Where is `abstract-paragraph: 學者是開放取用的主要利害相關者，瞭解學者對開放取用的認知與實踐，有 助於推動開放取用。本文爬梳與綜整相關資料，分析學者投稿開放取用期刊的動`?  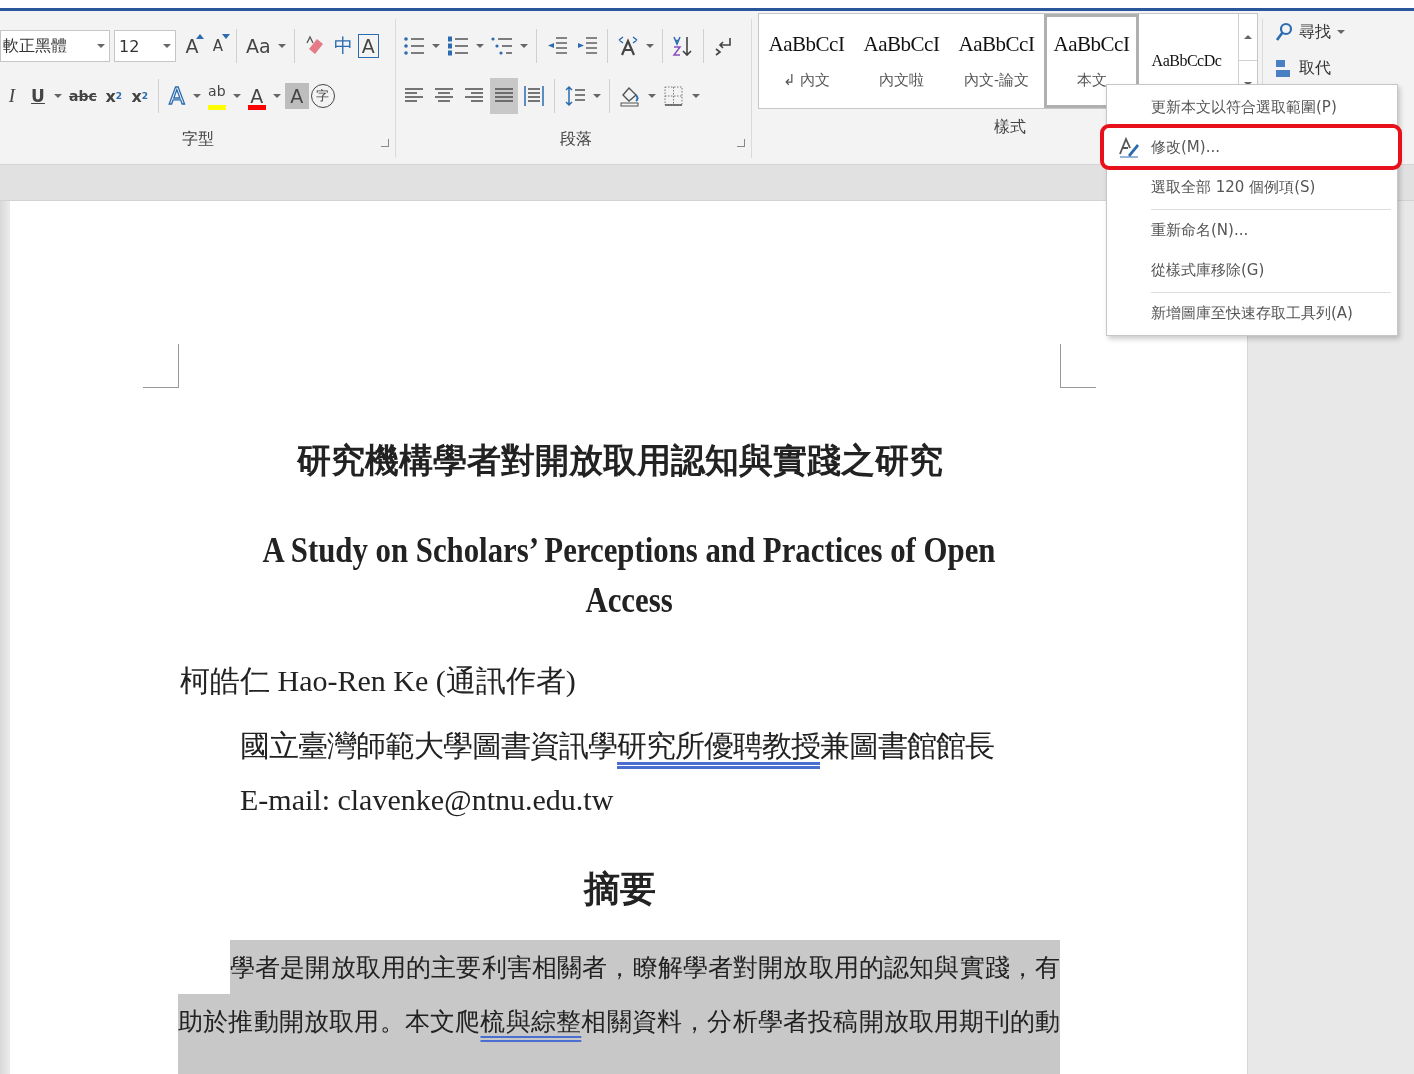 abstract-paragraph: 學者是開放取用的主要利害相關者，瞭解學者對開放取用的認知與實踐，有 助於推動開放取用。本文爬梳與綜整相關資料，分析學者投稿開放取用期刊的動 is located at coordinates (619, 994).